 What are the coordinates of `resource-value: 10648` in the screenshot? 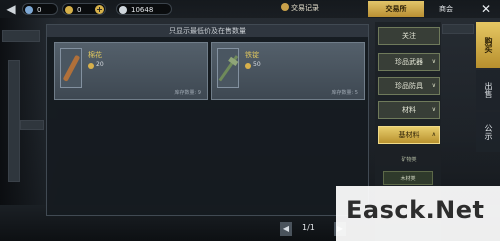 It's located at (142, 10).